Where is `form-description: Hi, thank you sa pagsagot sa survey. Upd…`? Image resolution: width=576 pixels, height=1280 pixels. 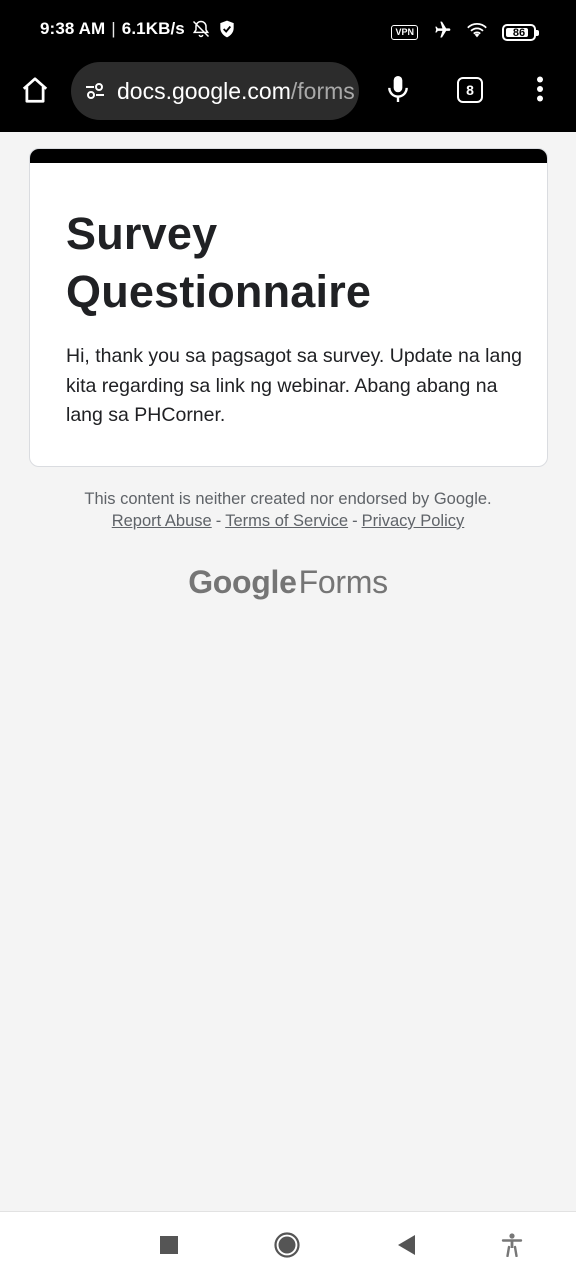
form-description: Hi, thank you sa pagsagot sa survey. Upd… is located at coordinates (294, 385).